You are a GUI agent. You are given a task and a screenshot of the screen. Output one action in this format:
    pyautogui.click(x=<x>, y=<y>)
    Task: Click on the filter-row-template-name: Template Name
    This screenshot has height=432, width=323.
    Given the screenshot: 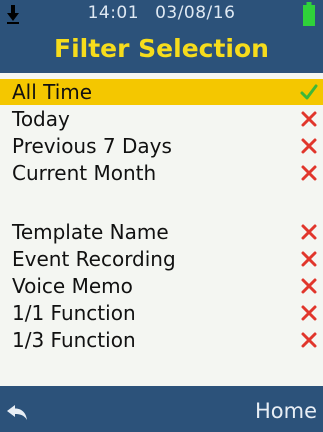 What is the action you would take?
    pyautogui.click(x=161, y=232)
    